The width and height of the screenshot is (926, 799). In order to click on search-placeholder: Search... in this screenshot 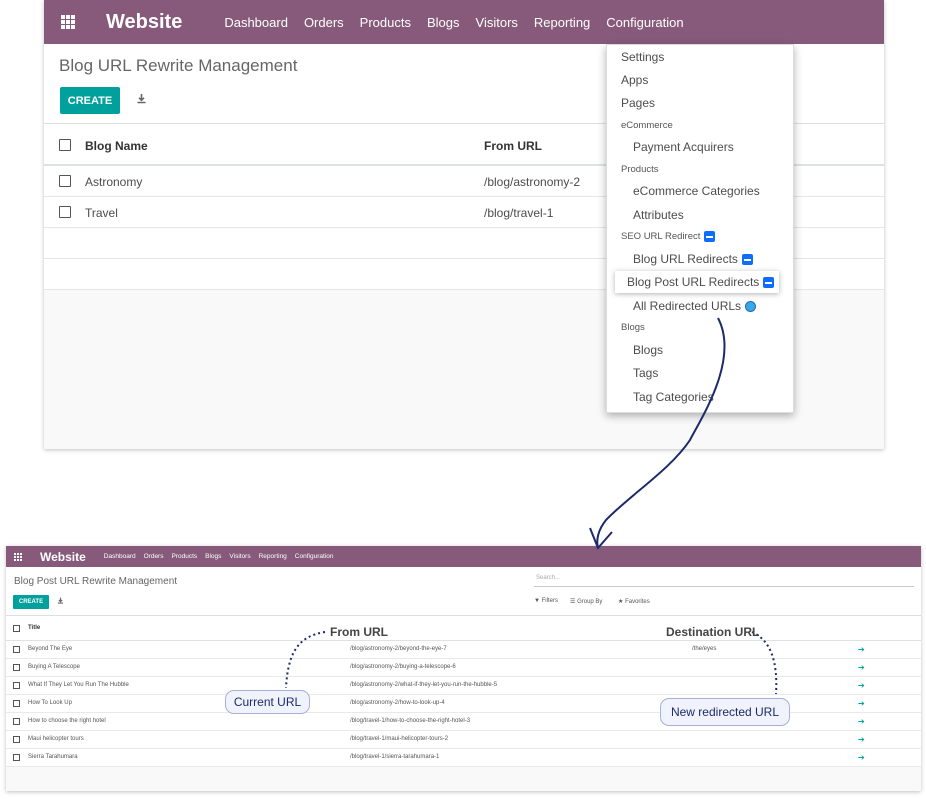, I will do `click(548, 578)`.